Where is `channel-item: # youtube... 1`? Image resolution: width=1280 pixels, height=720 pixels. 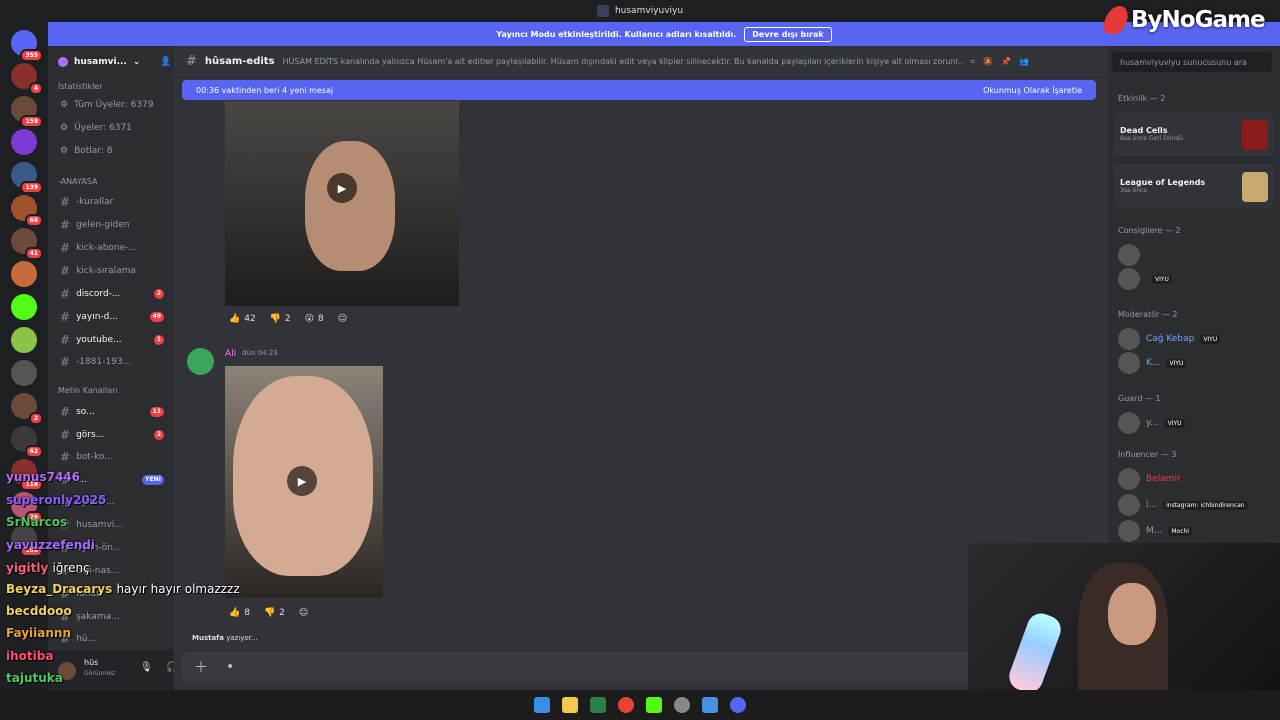 channel-item: # youtube... 1 is located at coordinates (111, 340).